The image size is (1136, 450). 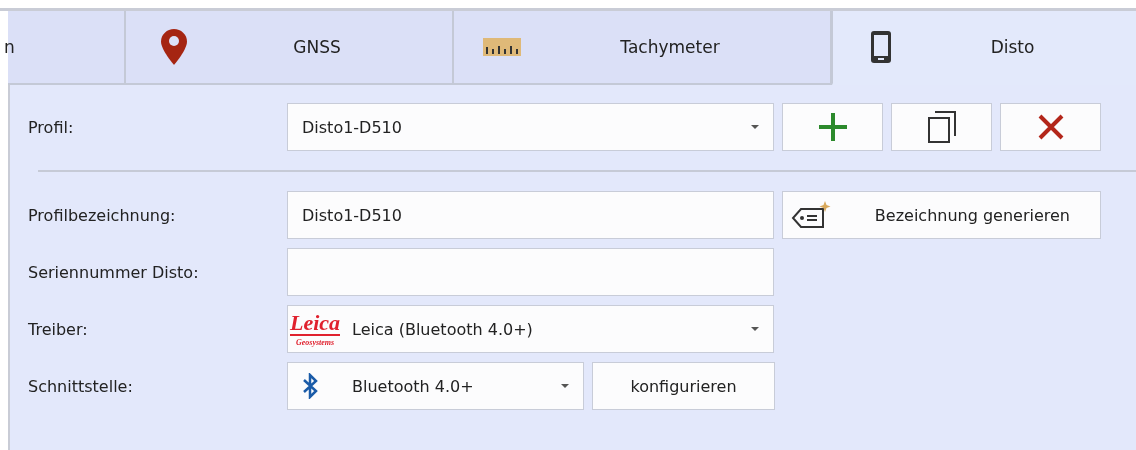 I want to click on field-label: Profil:, so click(x=51, y=127).